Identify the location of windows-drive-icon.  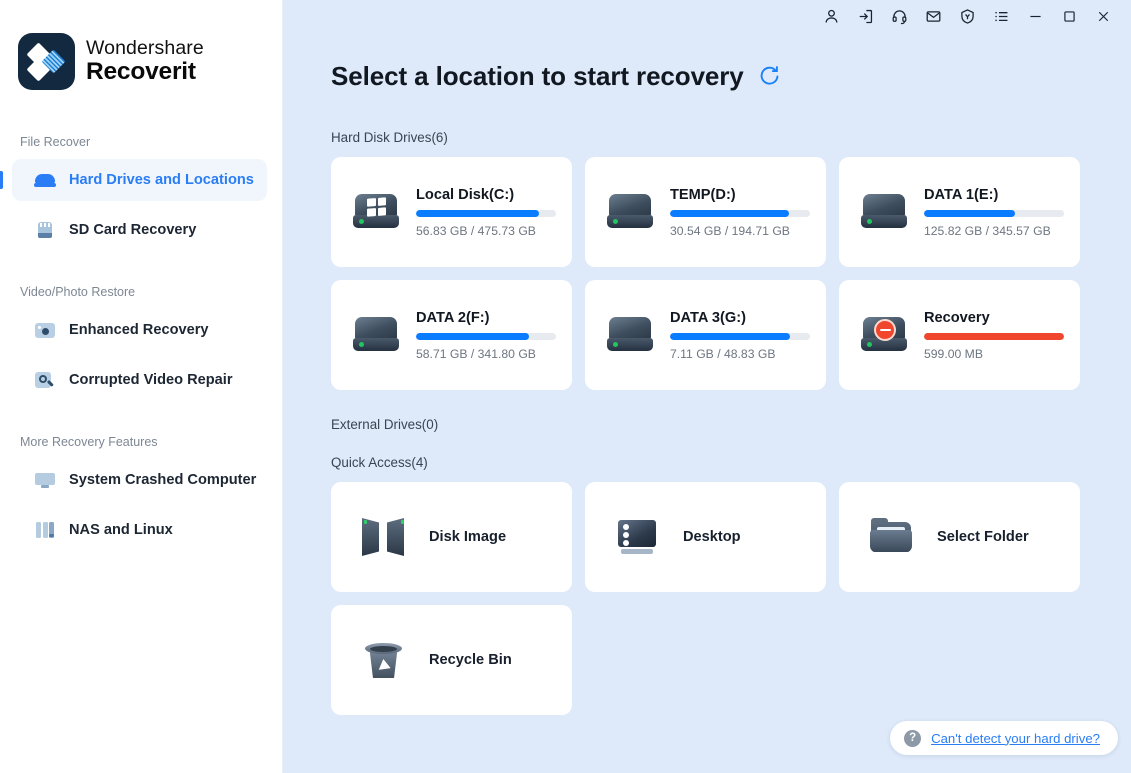
(376, 212).